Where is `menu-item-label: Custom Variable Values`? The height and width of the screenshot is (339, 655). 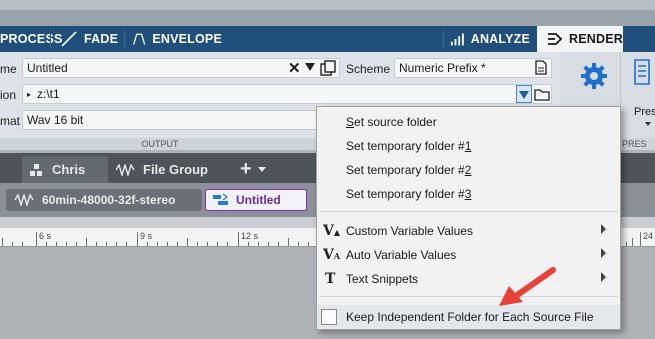
menu-item-label: Custom Variable Values is located at coordinates (409, 231).